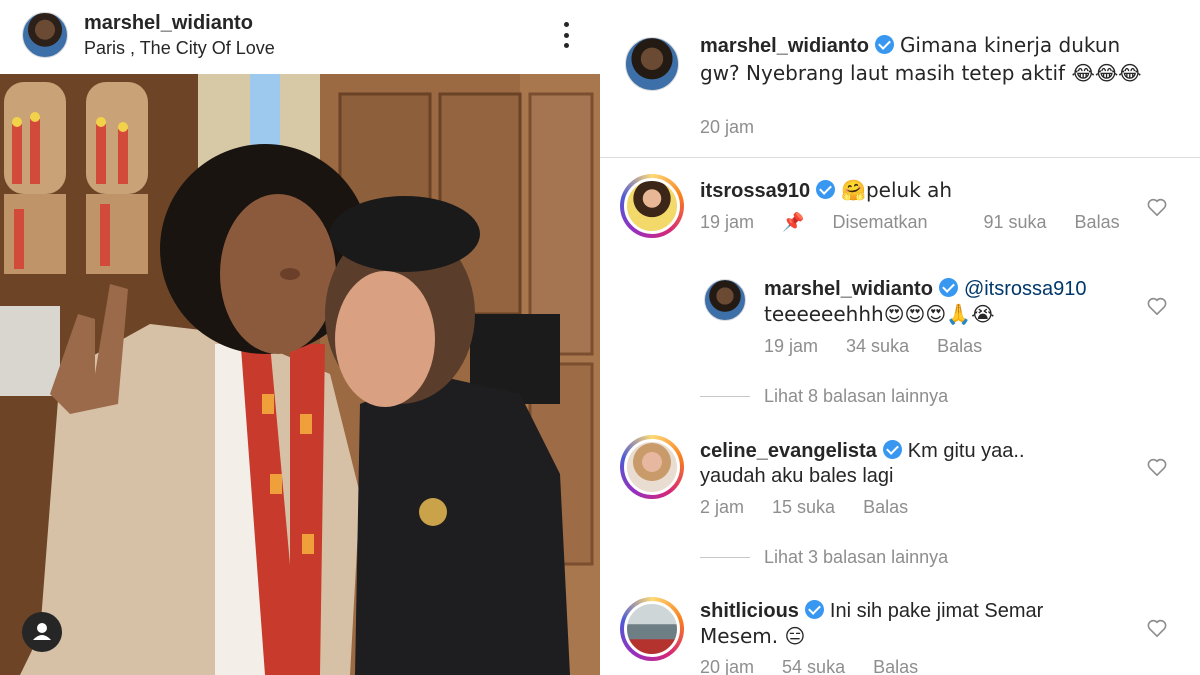 The image size is (1200, 675). I want to click on comment-meta: 19 jam 📌 Disematkan 91 suka Balas, so click(924, 222).